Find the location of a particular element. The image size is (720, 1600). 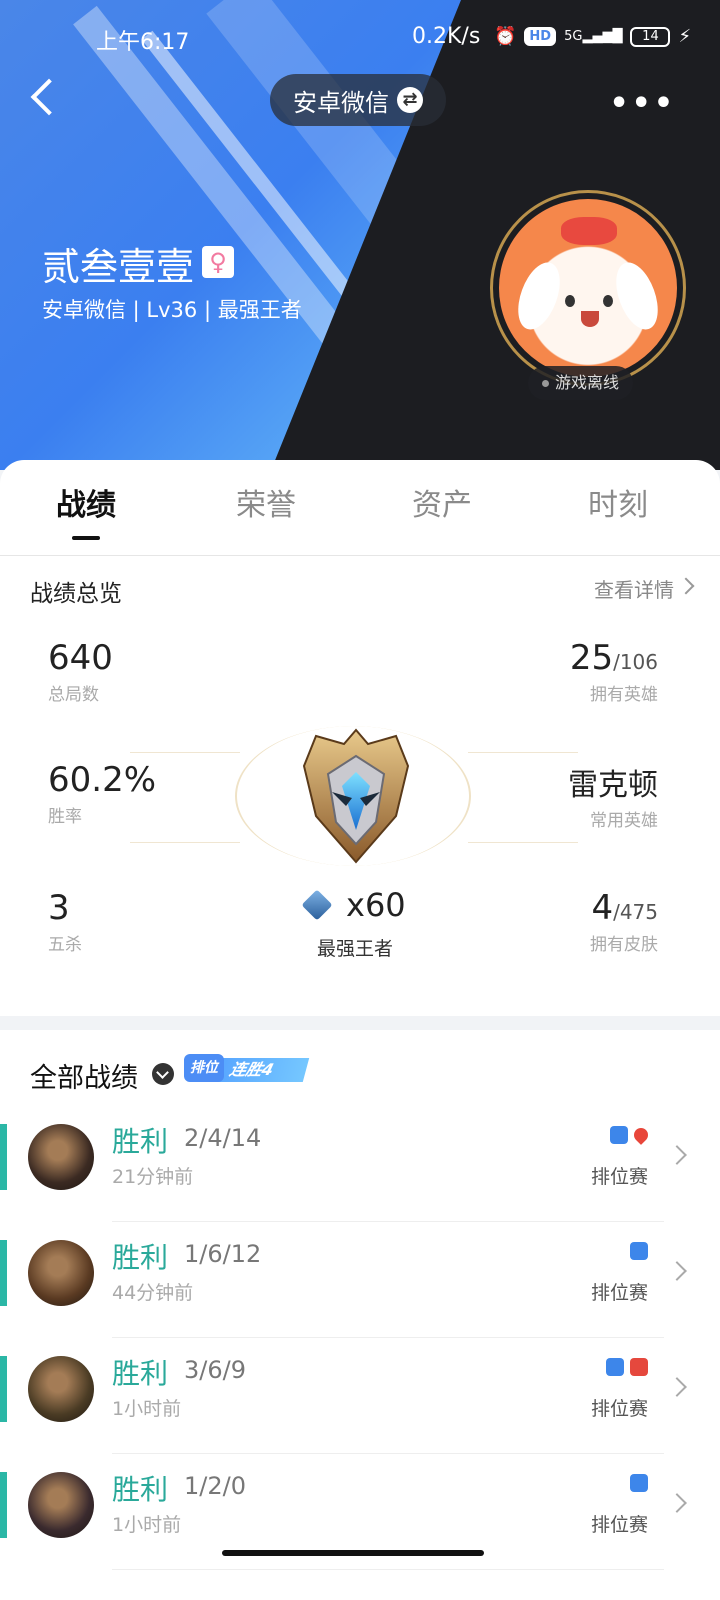

status-dot-icon is located at coordinates (545, 383).